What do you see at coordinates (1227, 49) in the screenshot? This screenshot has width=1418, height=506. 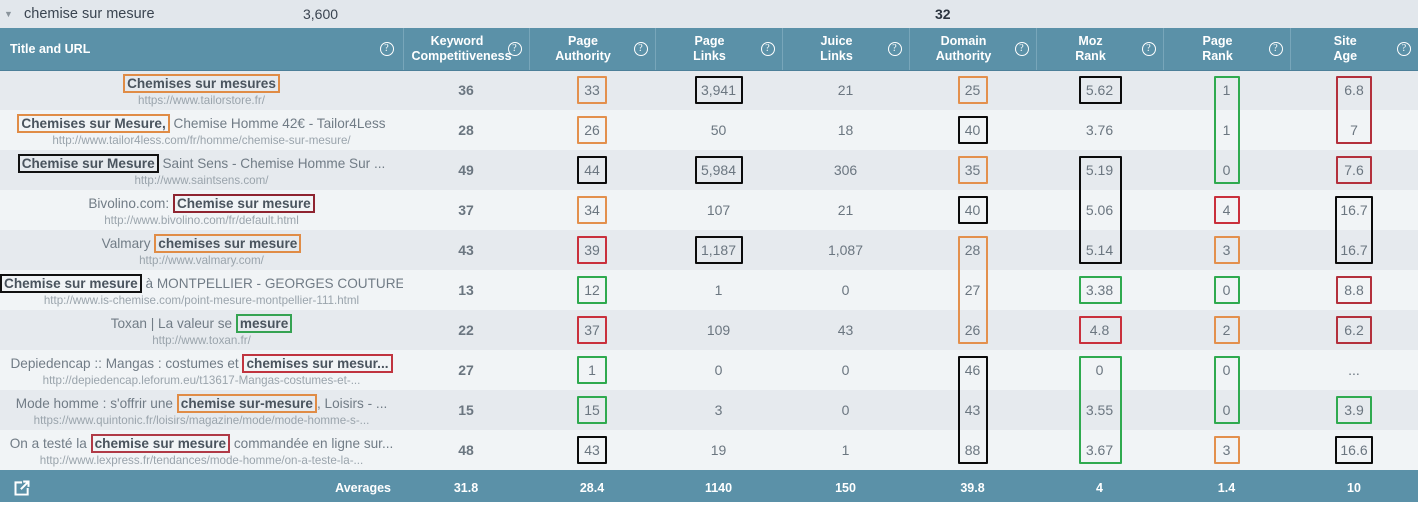 I see `column-header-page-rank: Page Rank ?` at bounding box center [1227, 49].